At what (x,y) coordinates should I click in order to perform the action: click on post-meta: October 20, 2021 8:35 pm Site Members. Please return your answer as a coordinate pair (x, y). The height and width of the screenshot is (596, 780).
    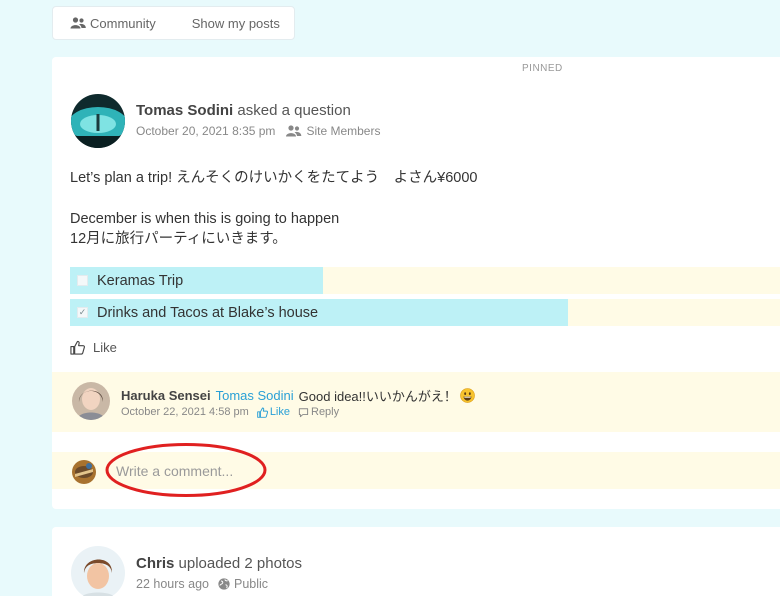
    Looking at the image, I should click on (258, 131).